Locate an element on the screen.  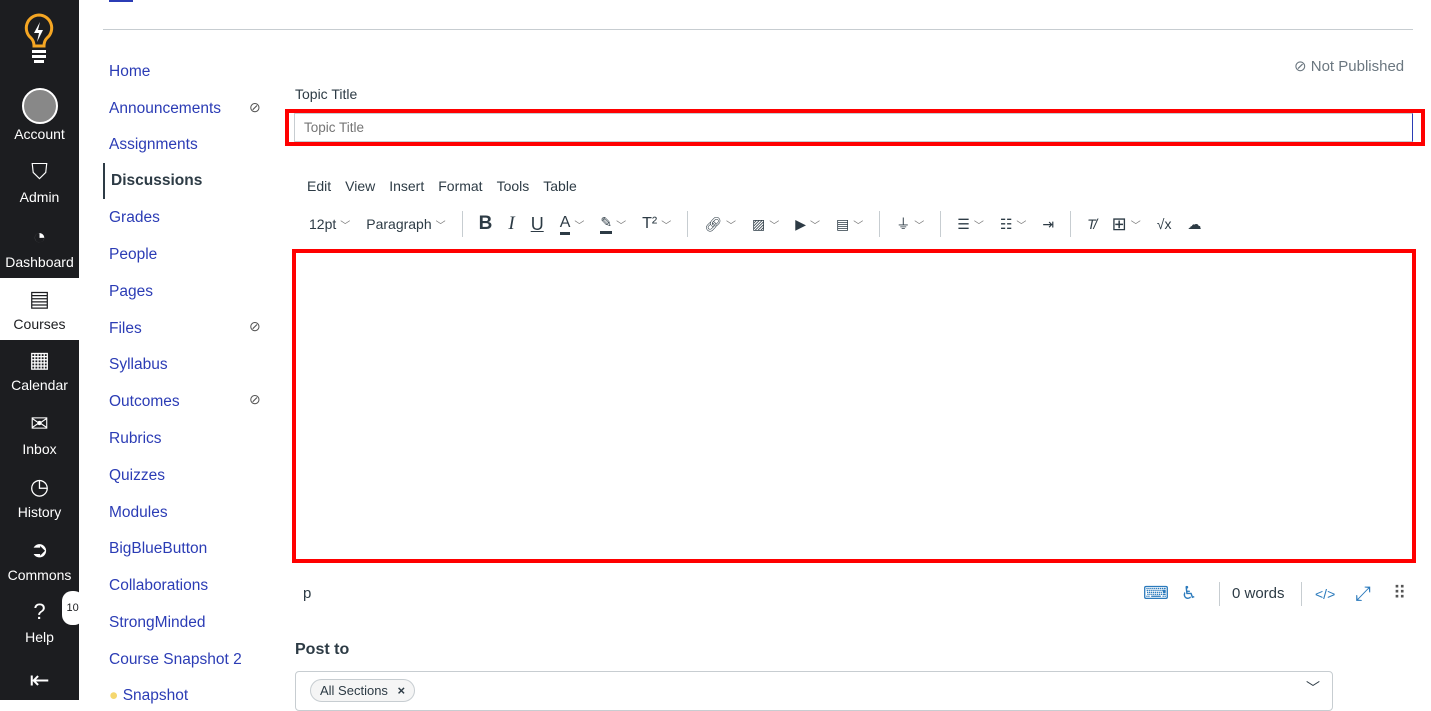
cloud-icon: ☁ is located at coordinates (1194, 223).